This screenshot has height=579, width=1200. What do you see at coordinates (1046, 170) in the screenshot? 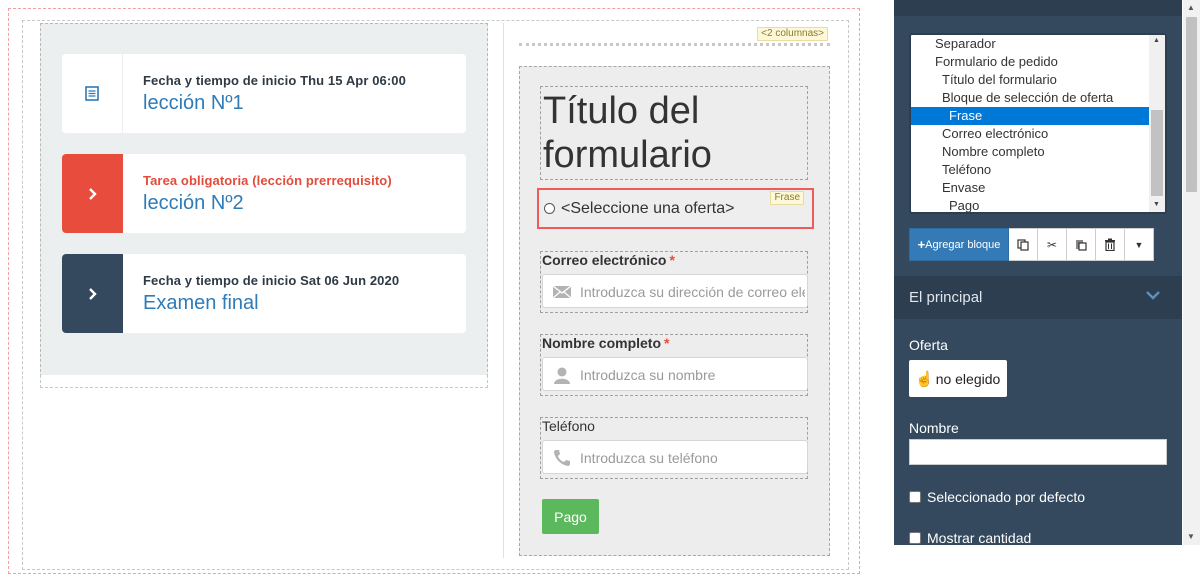
I see `tree-item-telefono: Teléfono` at bounding box center [1046, 170].